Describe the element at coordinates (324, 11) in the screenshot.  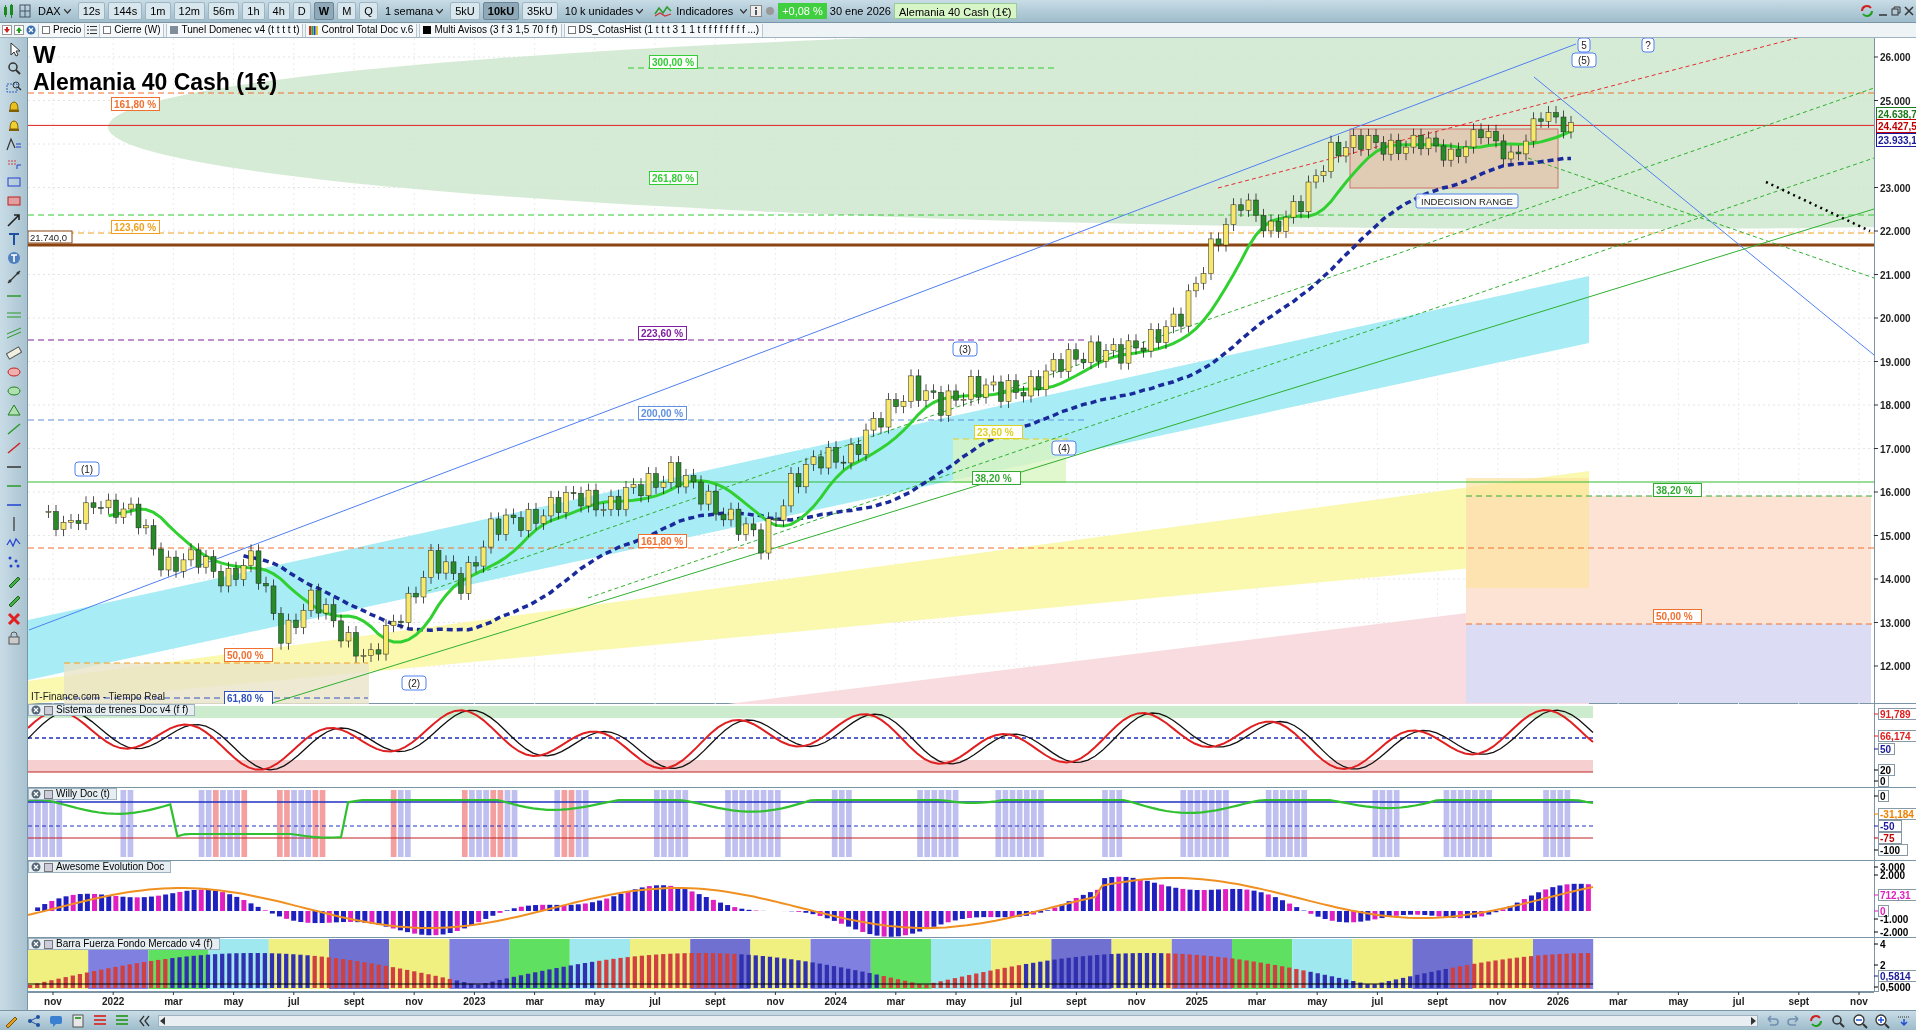
I see `timeframe-button: W` at that location.